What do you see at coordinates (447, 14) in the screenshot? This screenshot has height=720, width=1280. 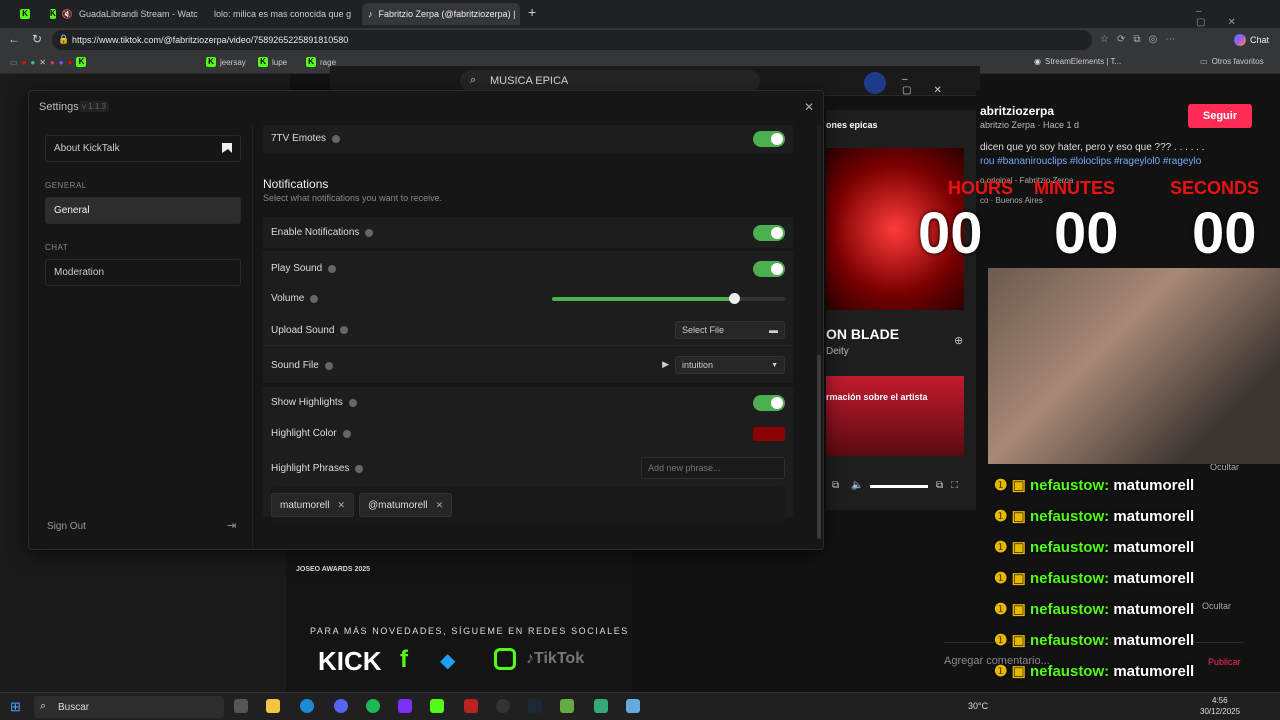 I see `tab-label: Fabritzio Zerpa (@fabritziozerpa) |` at bounding box center [447, 14].